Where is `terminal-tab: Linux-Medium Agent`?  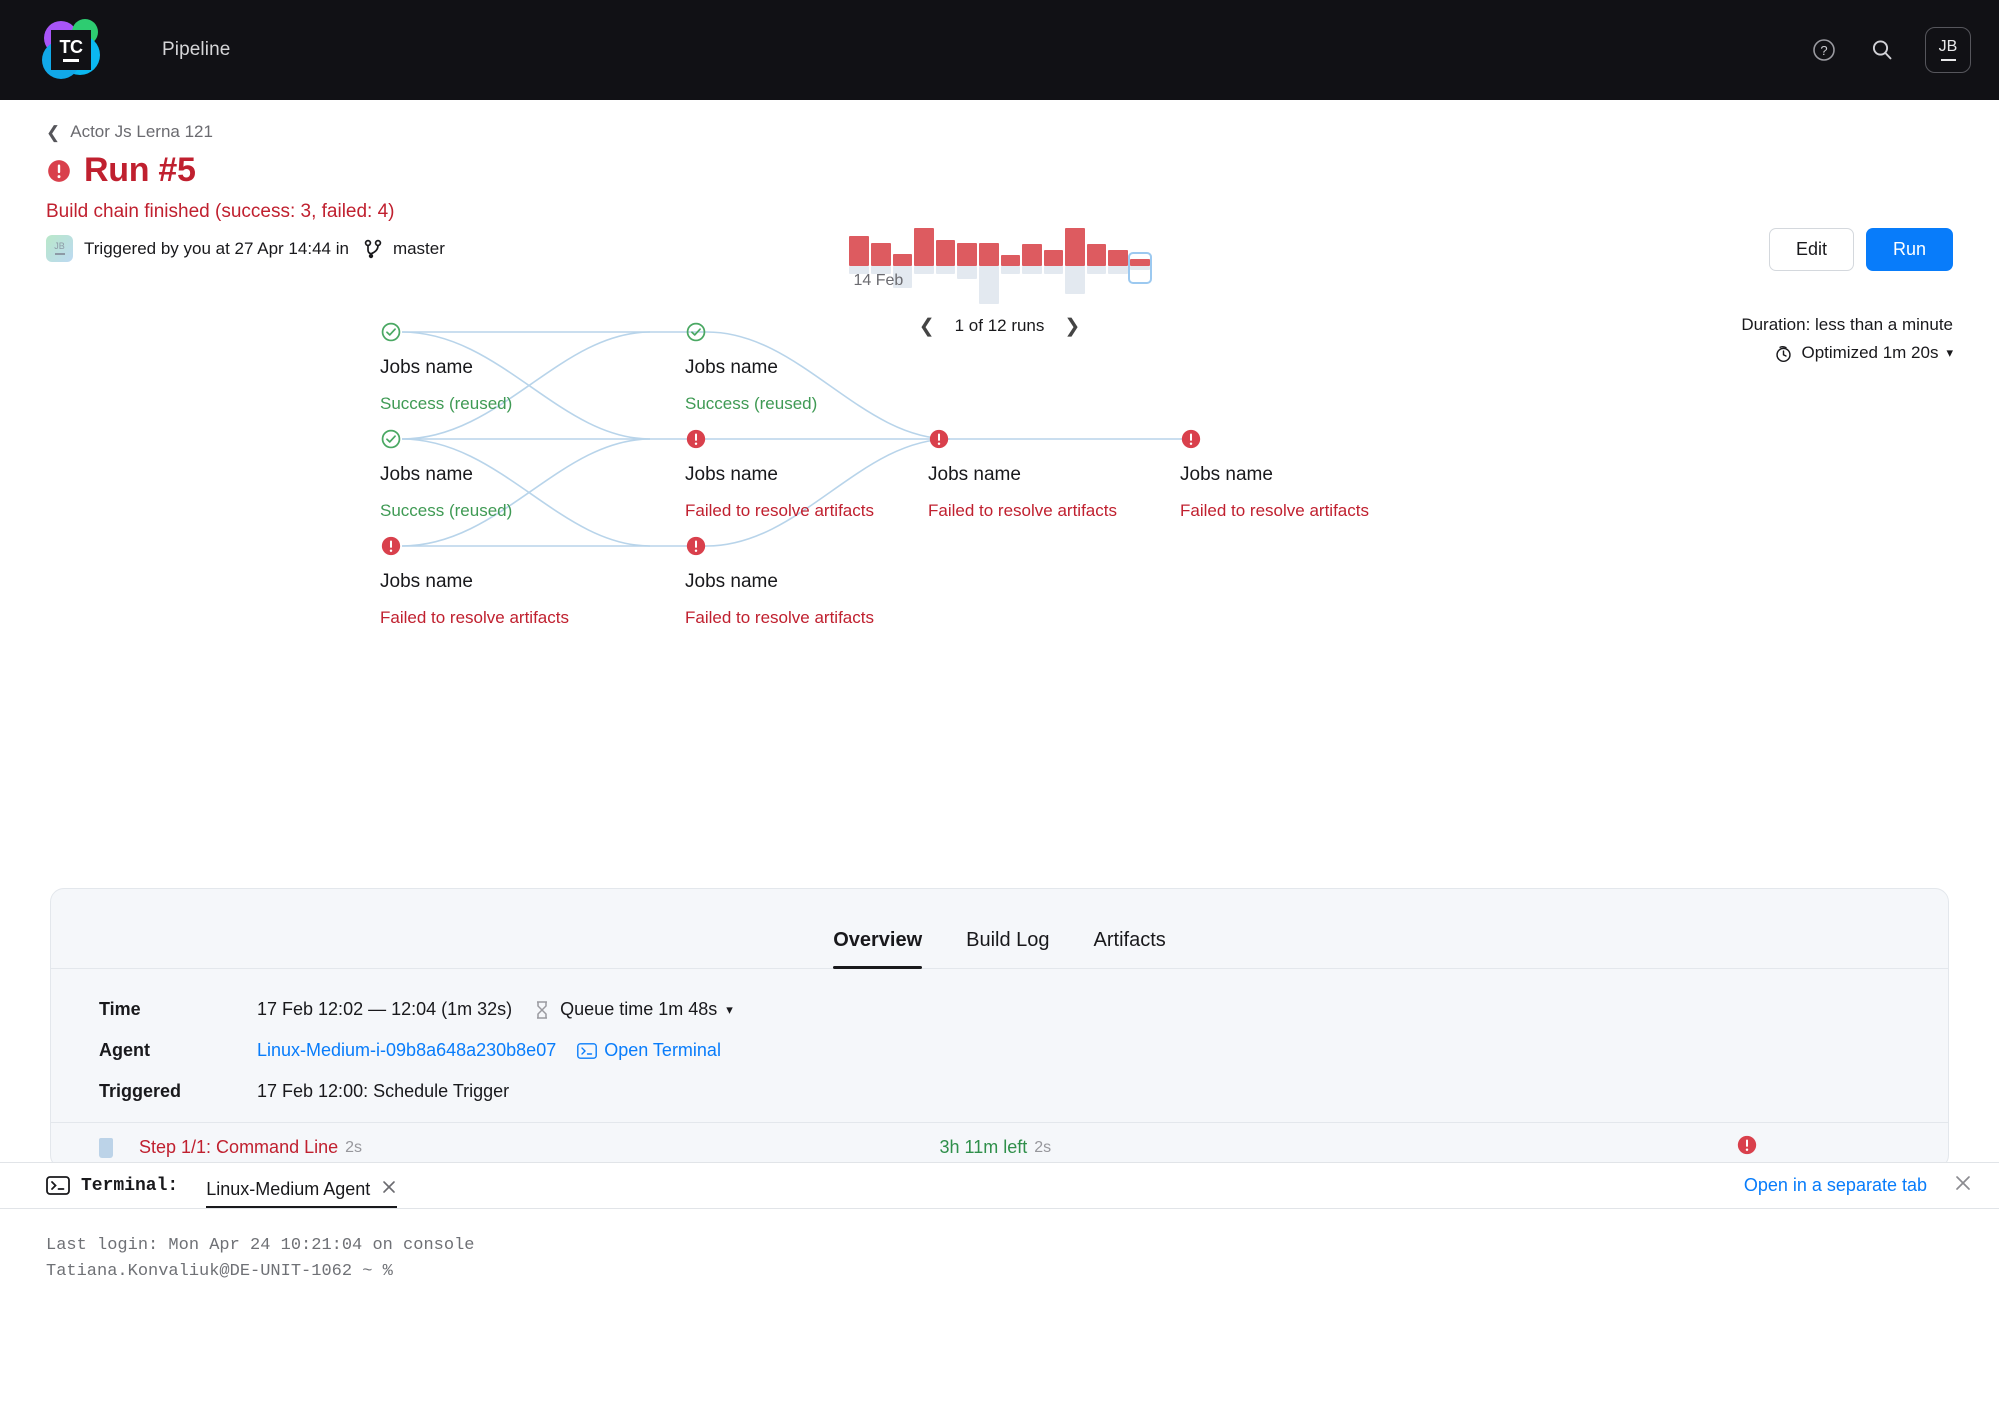
terminal-tab: Linux-Medium Agent is located at coordinates (302, 1185).